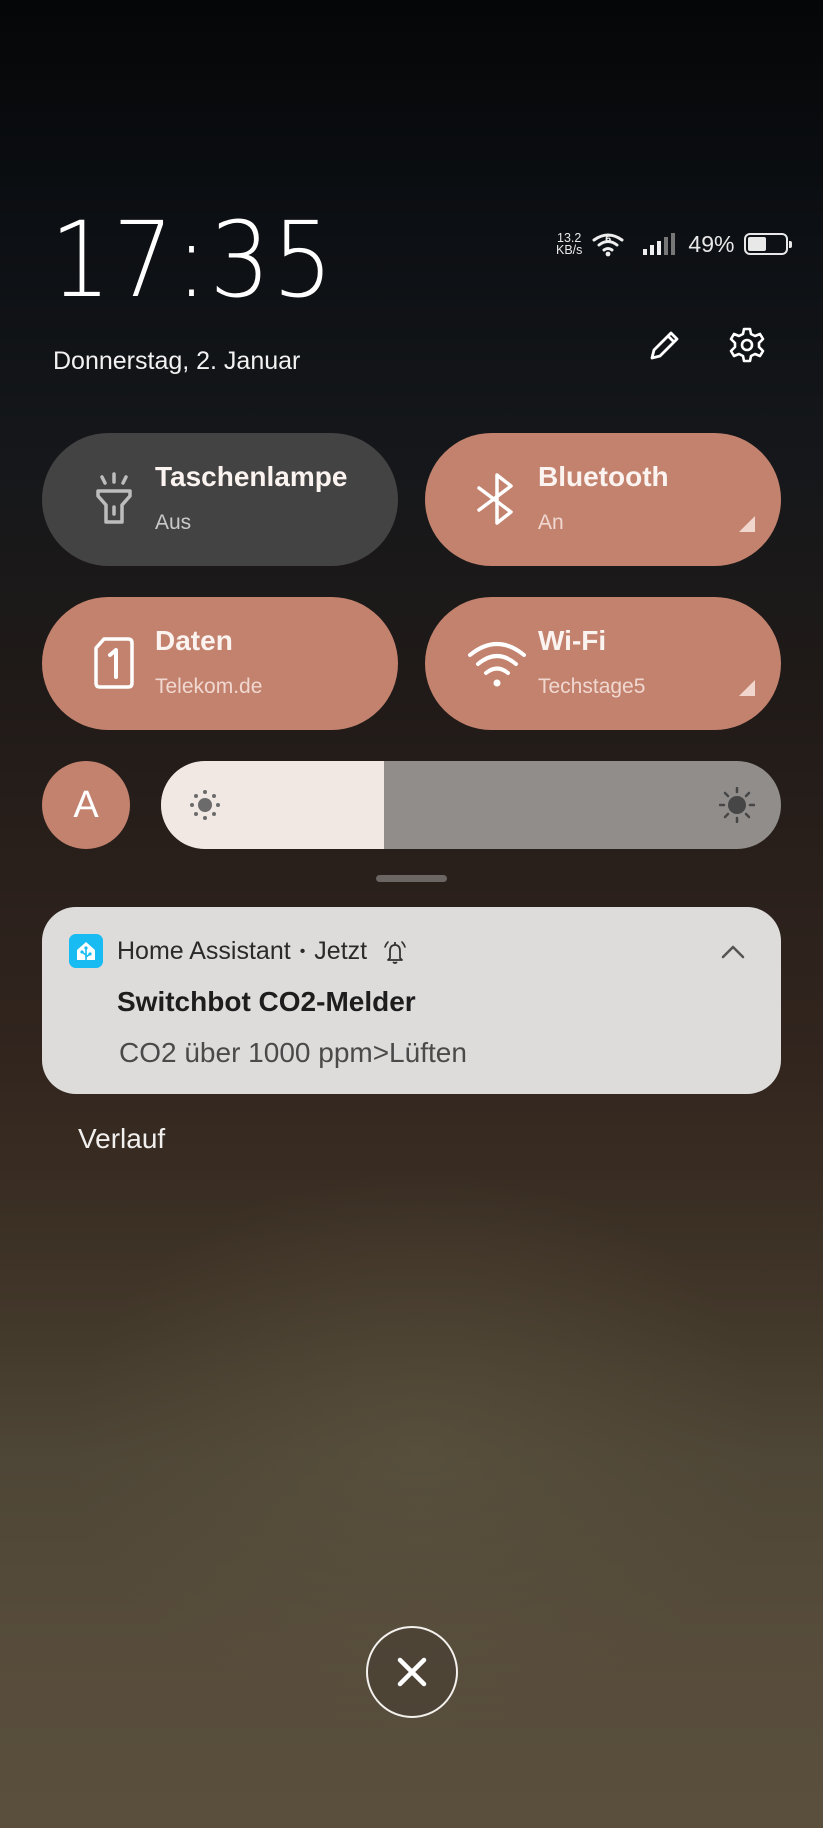 Image resolution: width=823 pixels, height=1828 pixels. What do you see at coordinates (220, 499) in the screenshot?
I see `tile-flashlight: Taschenlampe Aus` at bounding box center [220, 499].